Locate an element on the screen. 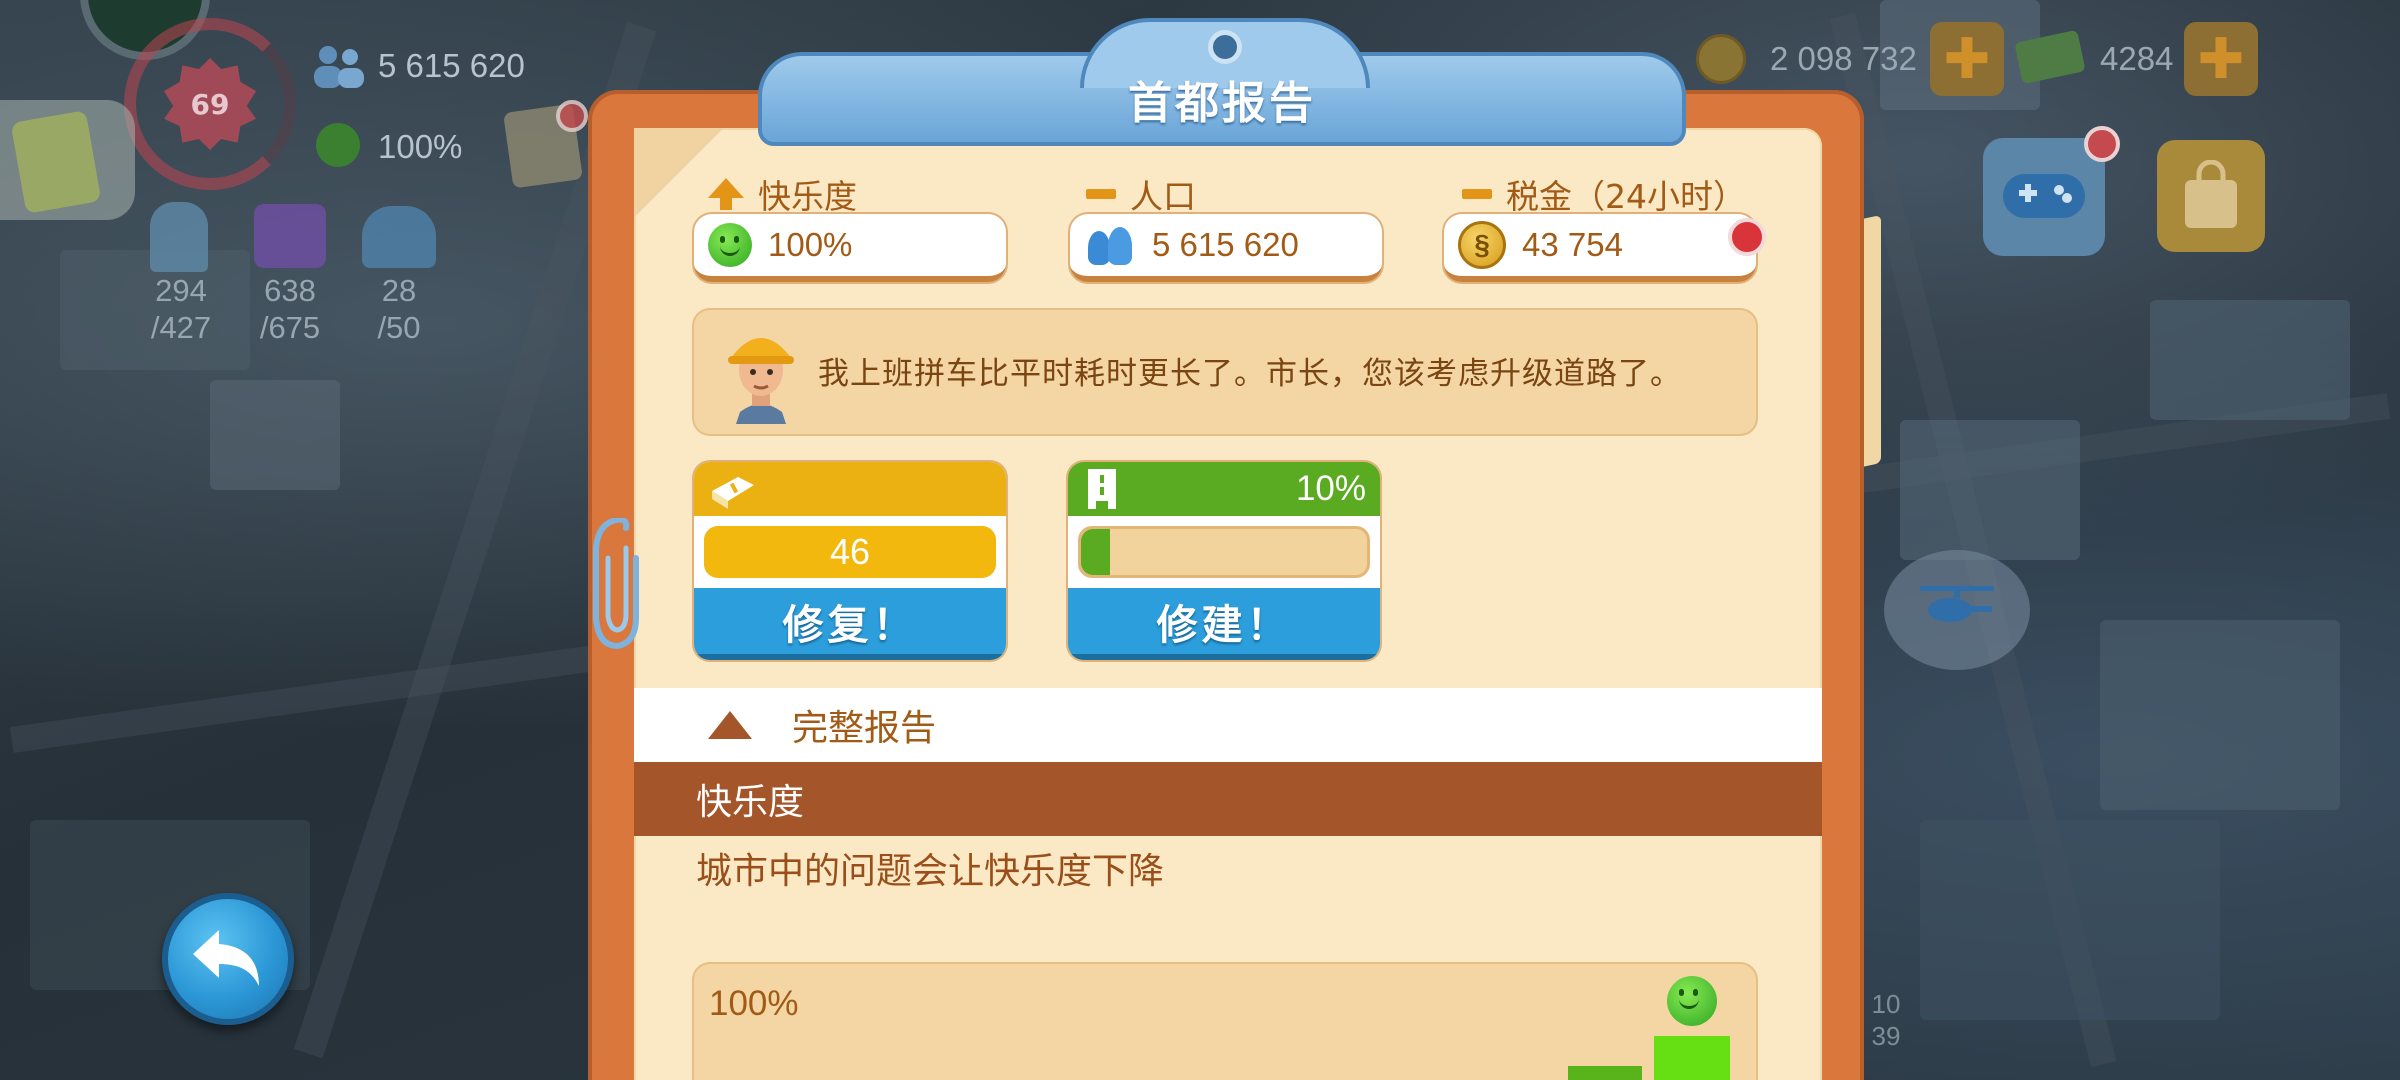  back-arrow-icon is located at coordinates (226, 958).